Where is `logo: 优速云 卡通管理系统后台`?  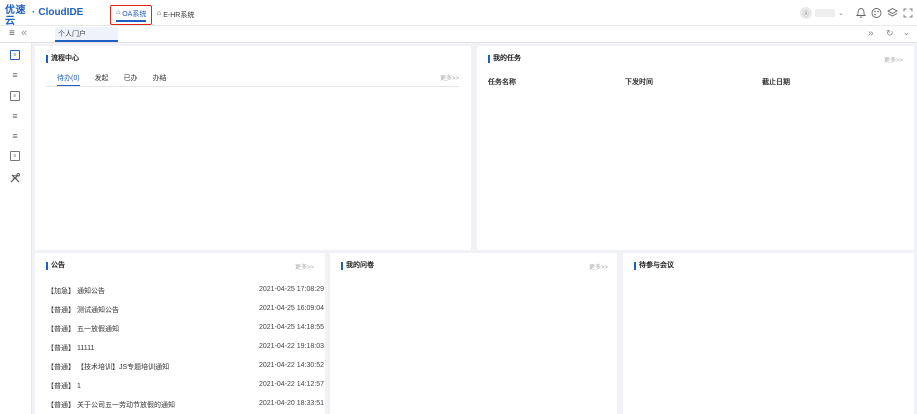 logo: 优速云 卡通管理系统后台 is located at coordinates (17, 18).